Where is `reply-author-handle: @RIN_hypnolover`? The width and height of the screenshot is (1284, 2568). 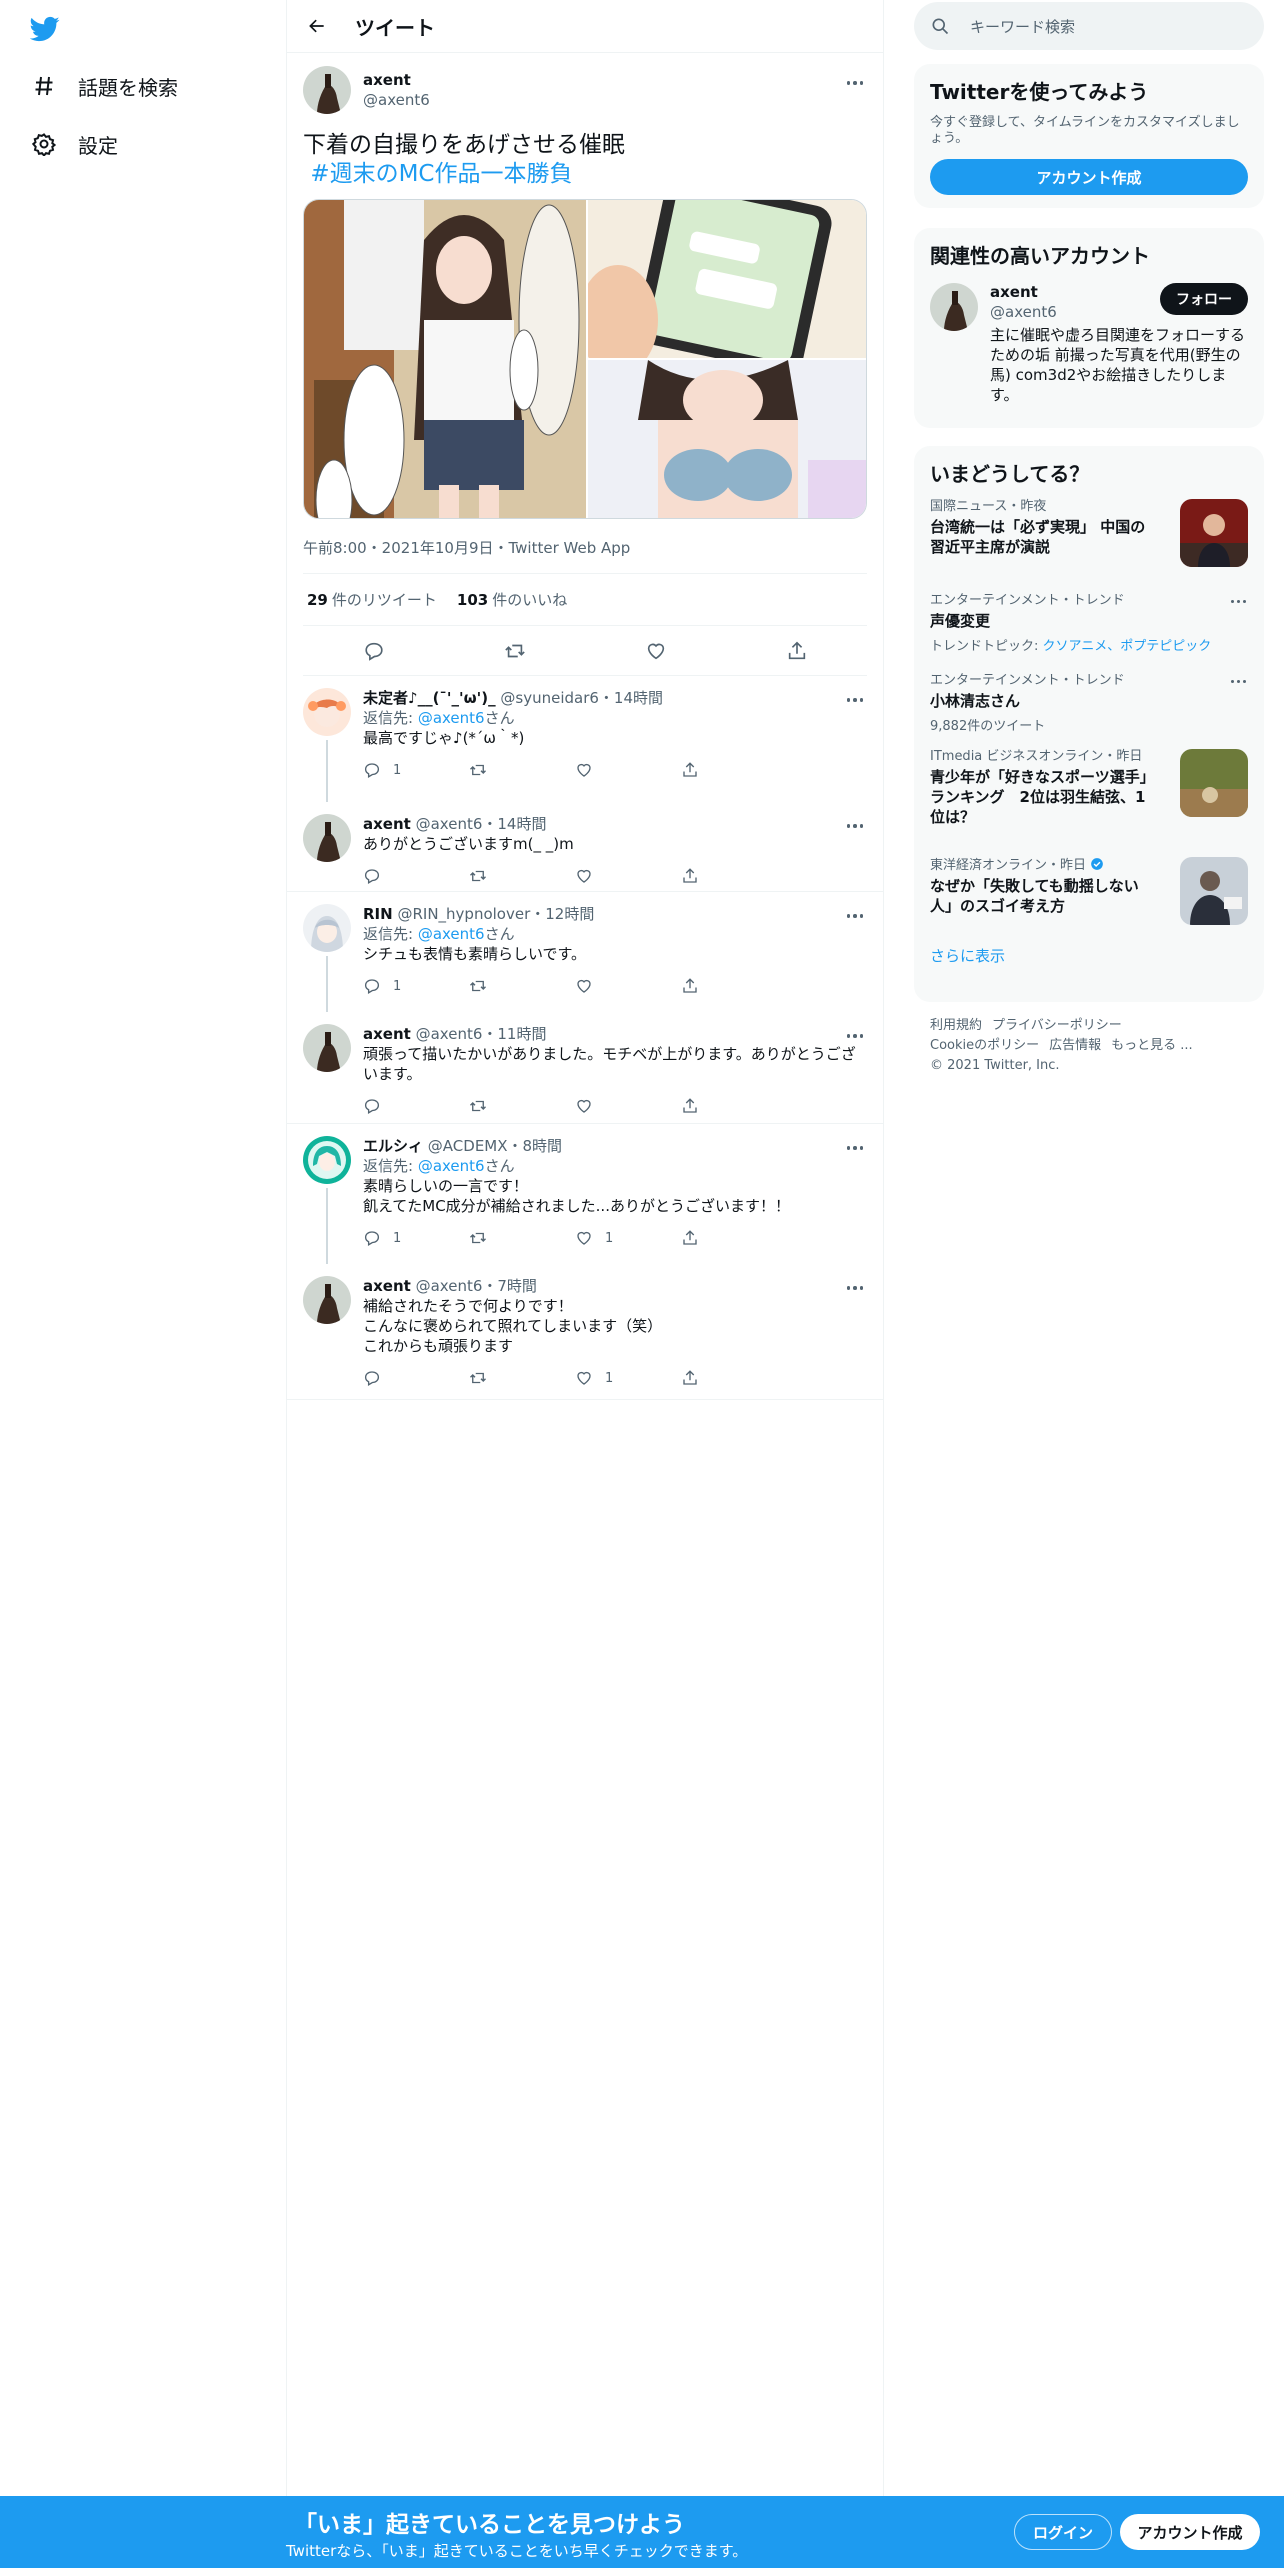
reply-author-handle: @RIN_hypnolover is located at coordinates (463, 914).